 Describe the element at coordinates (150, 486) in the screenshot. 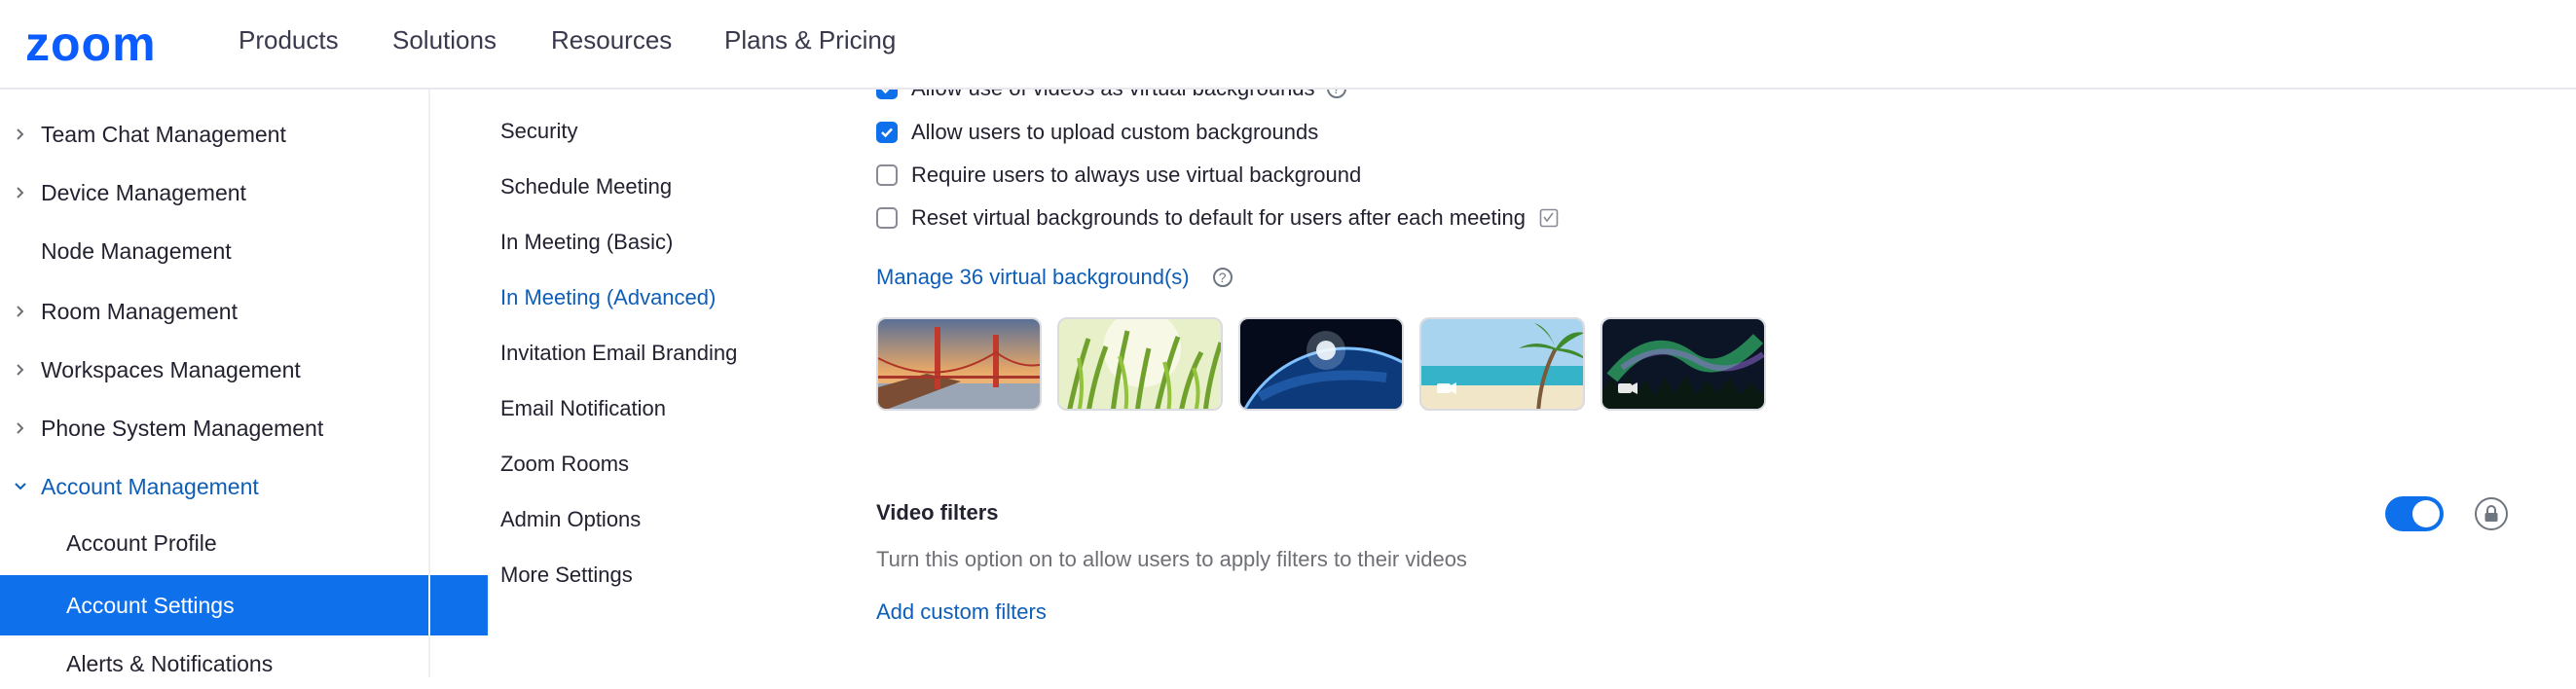

I see `sidebar-item-label: Account Management` at that location.